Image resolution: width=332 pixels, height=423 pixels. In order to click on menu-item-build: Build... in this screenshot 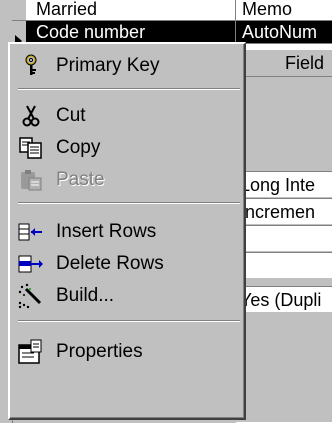, I will do `click(129, 296)`.